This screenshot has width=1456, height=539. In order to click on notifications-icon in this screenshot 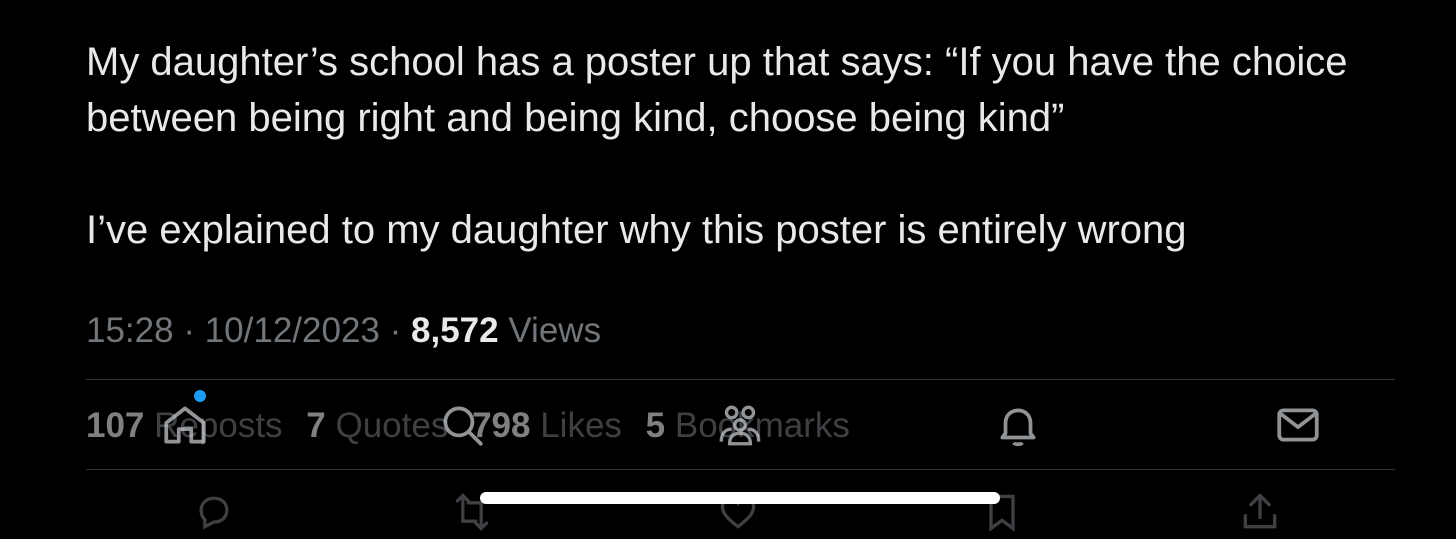, I will do `click(1018, 427)`.